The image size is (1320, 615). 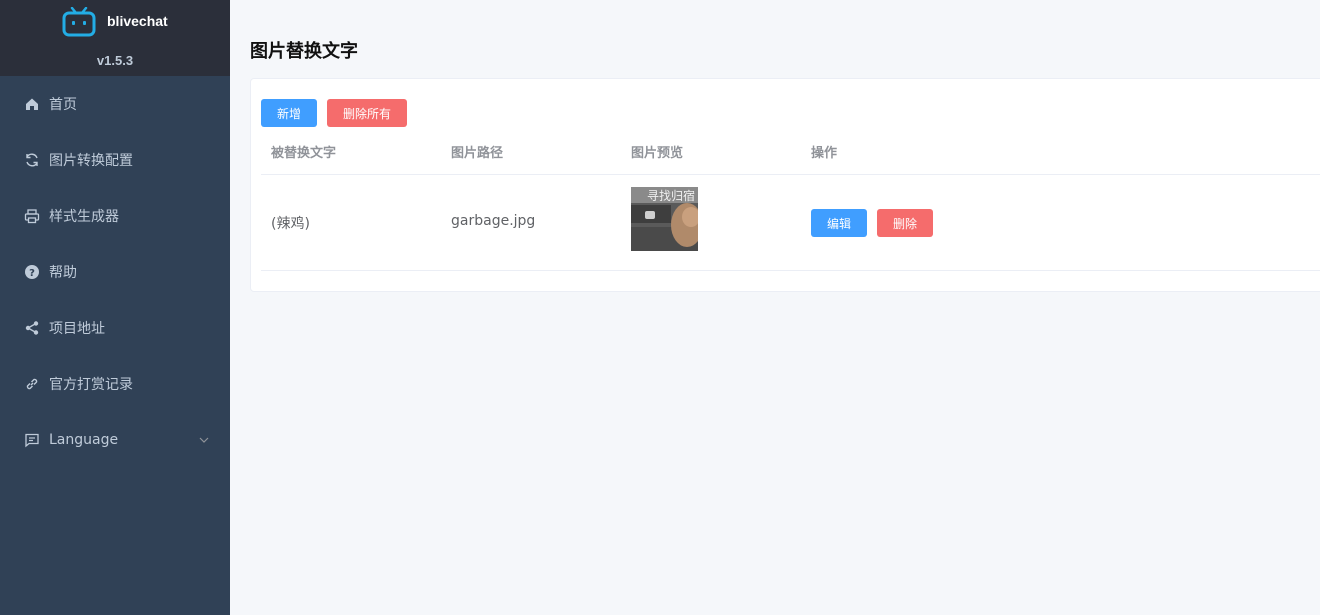 What do you see at coordinates (115, 38) in the screenshot?
I see `brand-header: blivechat v1.5.3` at bounding box center [115, 38].